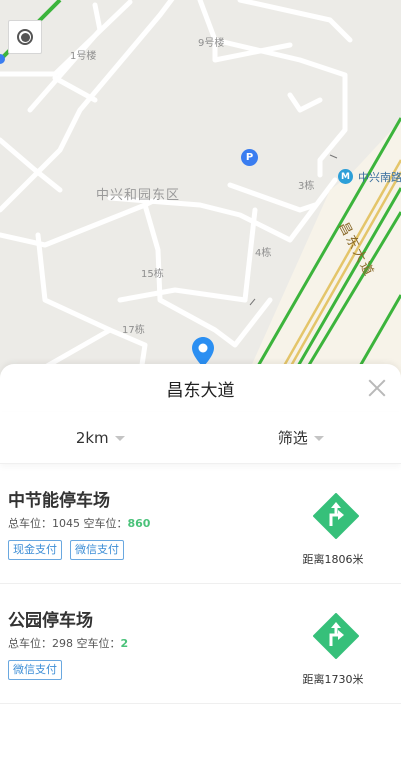  What do you see at coordinates (333, 679) in the screenshot?
I see `distance-label: 距离1730米` at bounding box center [333, 679].